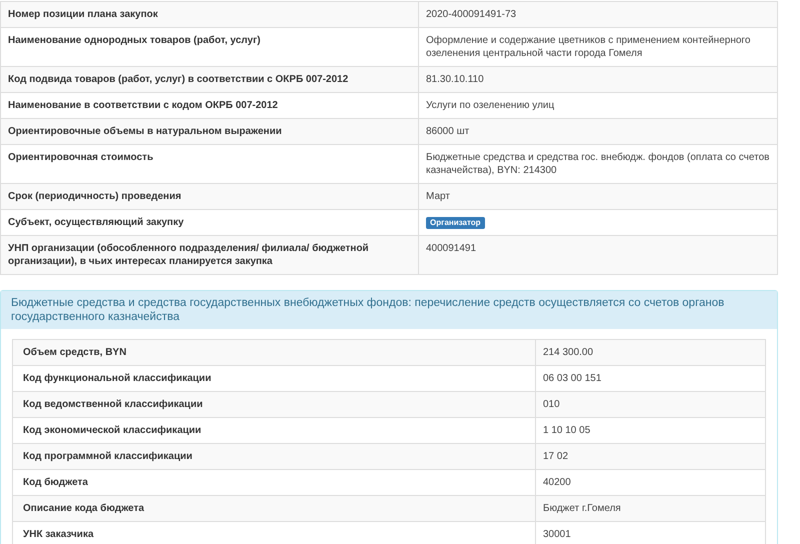 The width and height of the screenshot is (800, 544). Describe the element at coordinates (274, 405) in the screenshot. I see `field-label: Код ведомственной классификации` at that location.